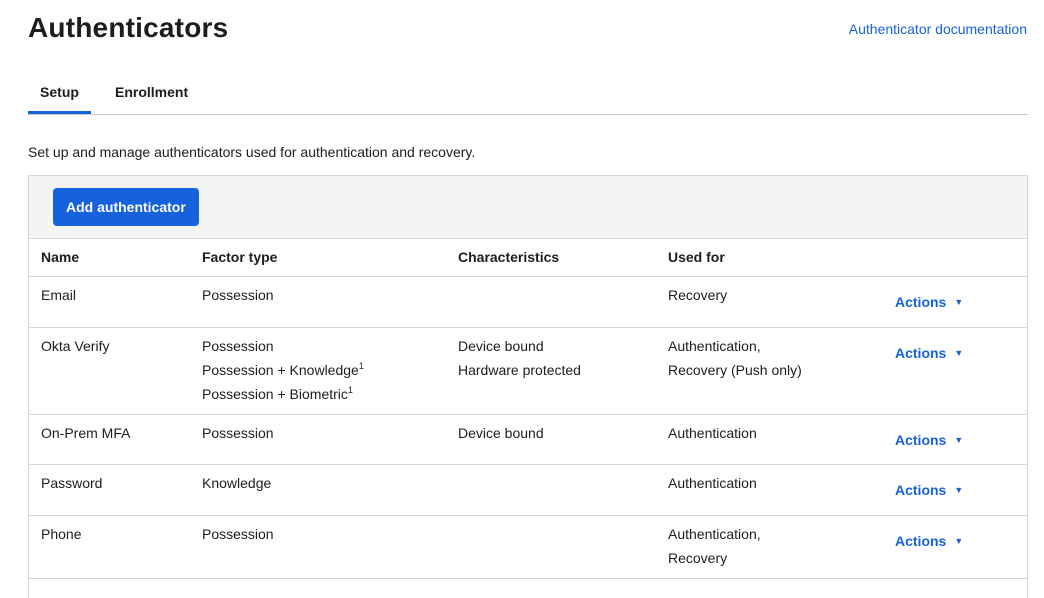 Image resolution: width=1044 pixels, height=598 pixels. I want to click on column-header-name: Name, so click(115, 258).